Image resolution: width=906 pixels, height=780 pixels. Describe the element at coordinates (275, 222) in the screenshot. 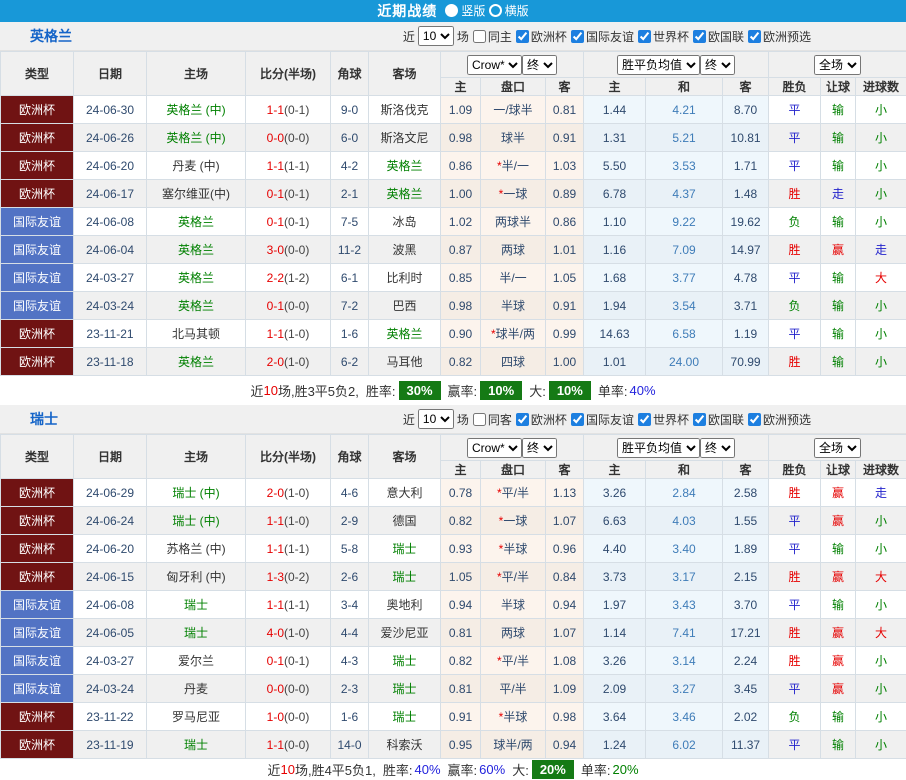

I see `fulltime-score: 0-1` at that location.